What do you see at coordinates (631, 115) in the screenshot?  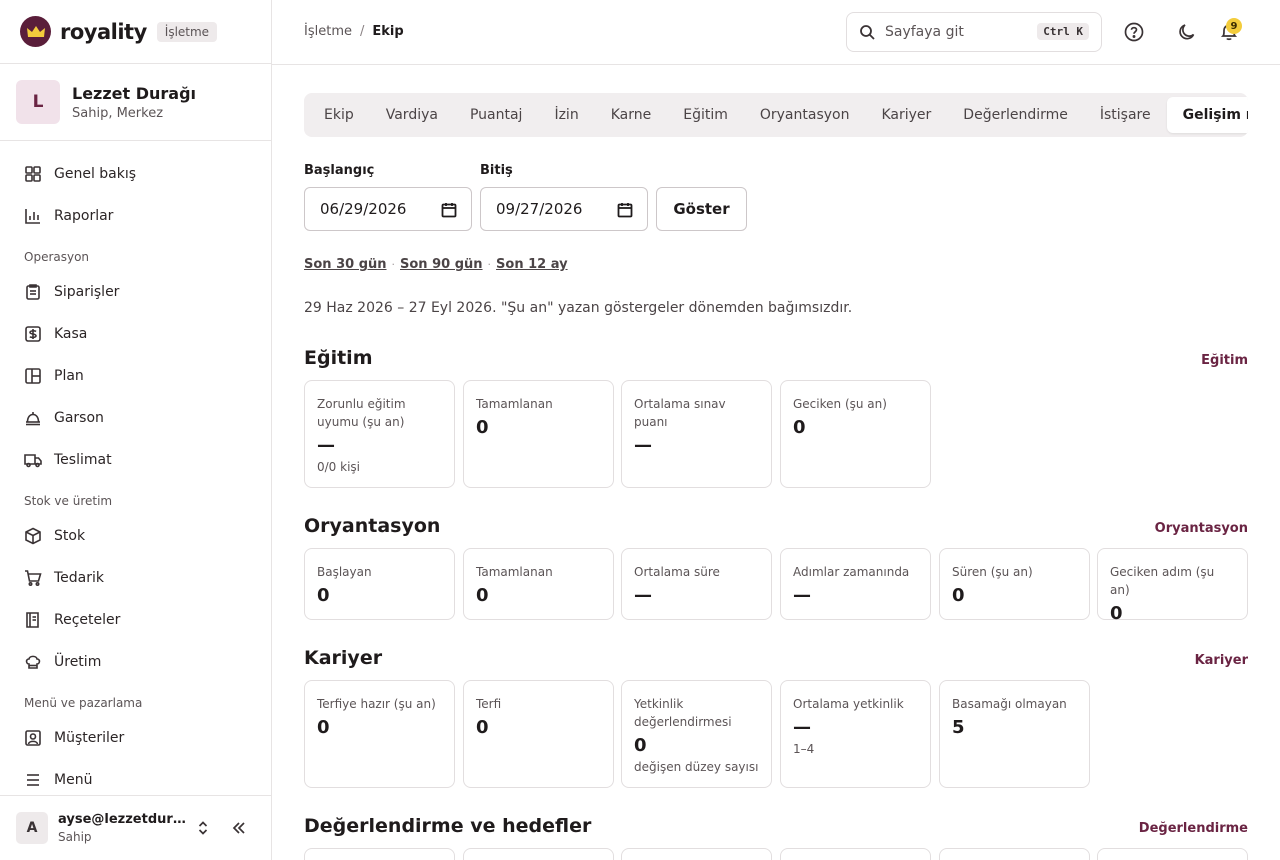 I see `tab-item: Karne` at bounding box center [631, 115].